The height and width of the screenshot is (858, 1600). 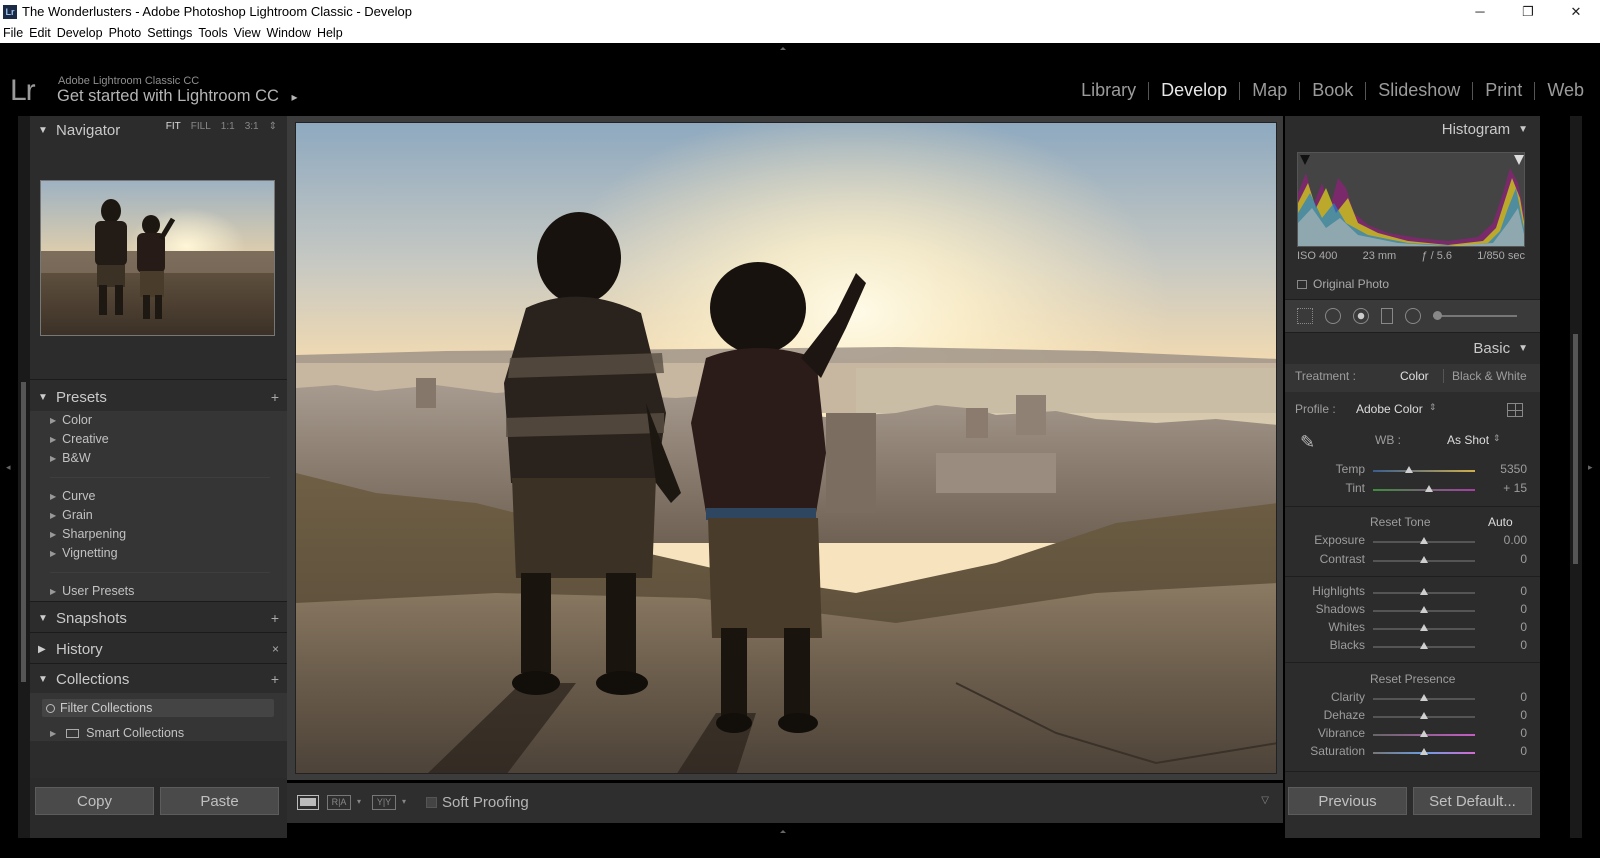 What do you see at coordinates (1424, 471) in the screenshot?
I see `temp-slider` at bounding box center [1424, 471].